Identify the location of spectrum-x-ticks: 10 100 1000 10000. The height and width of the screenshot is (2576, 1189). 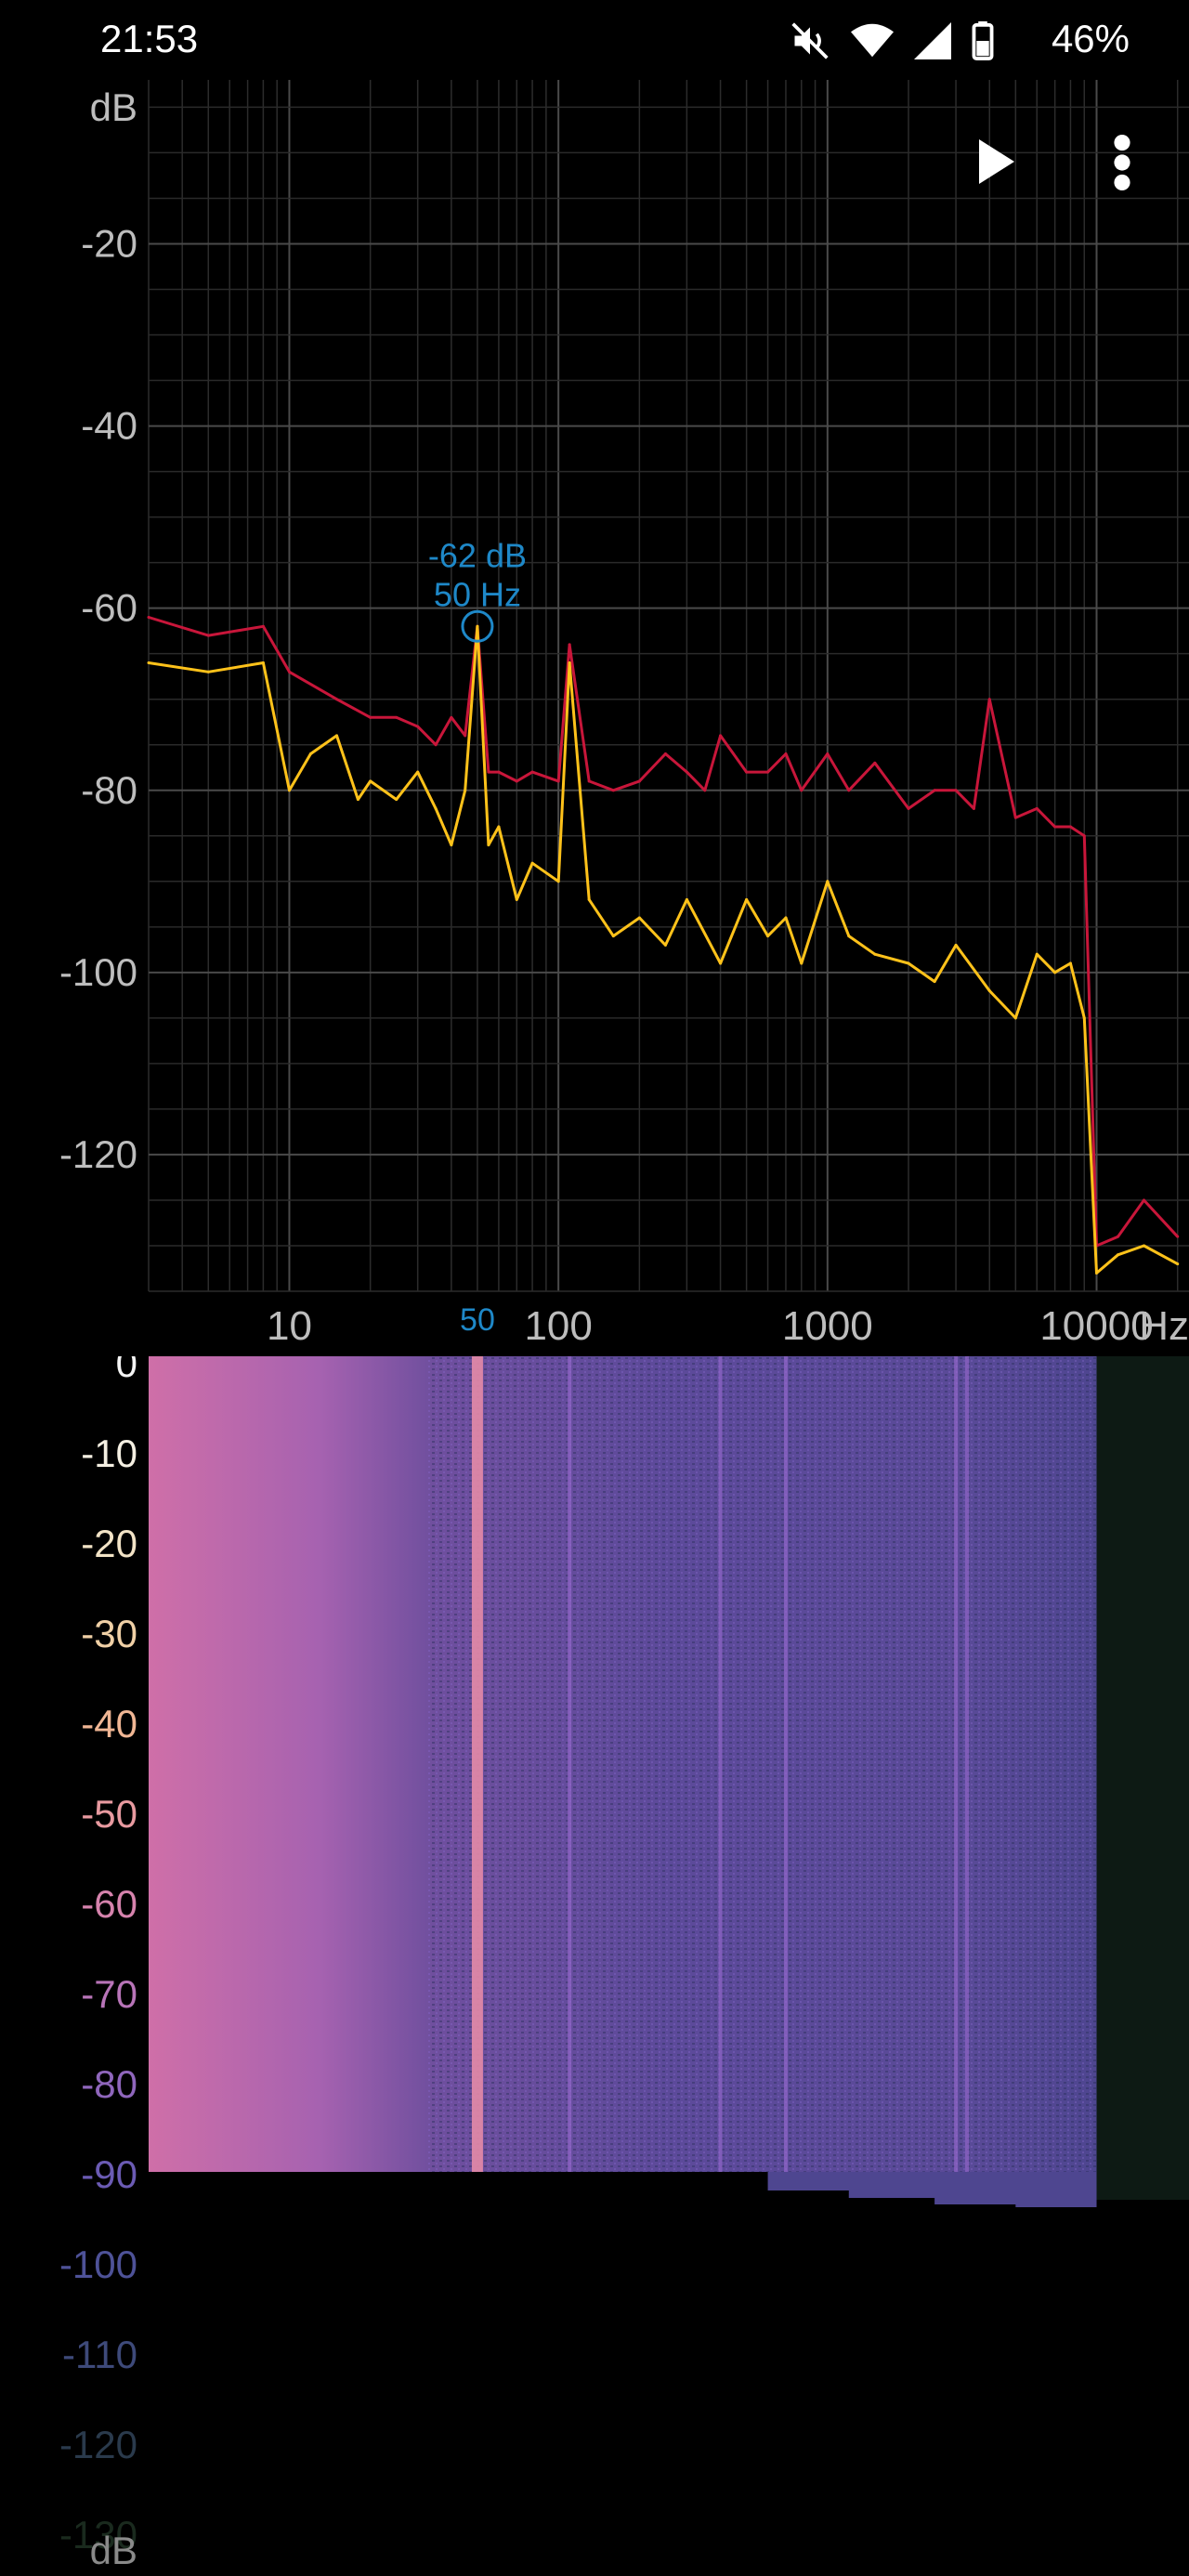
(710, 1326).